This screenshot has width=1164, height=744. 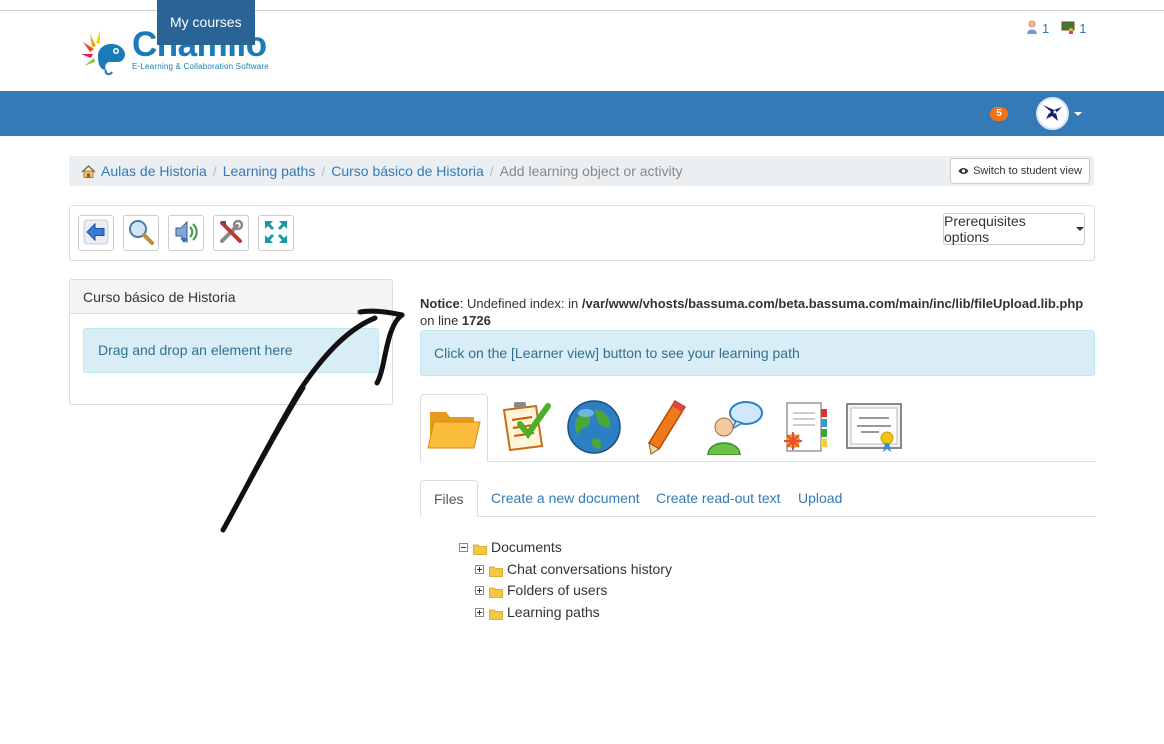 What do you see at coordinates (1083, 28) in the screenshot?
I see `online-courses-count: 1` at bounding box center [1083, 28].